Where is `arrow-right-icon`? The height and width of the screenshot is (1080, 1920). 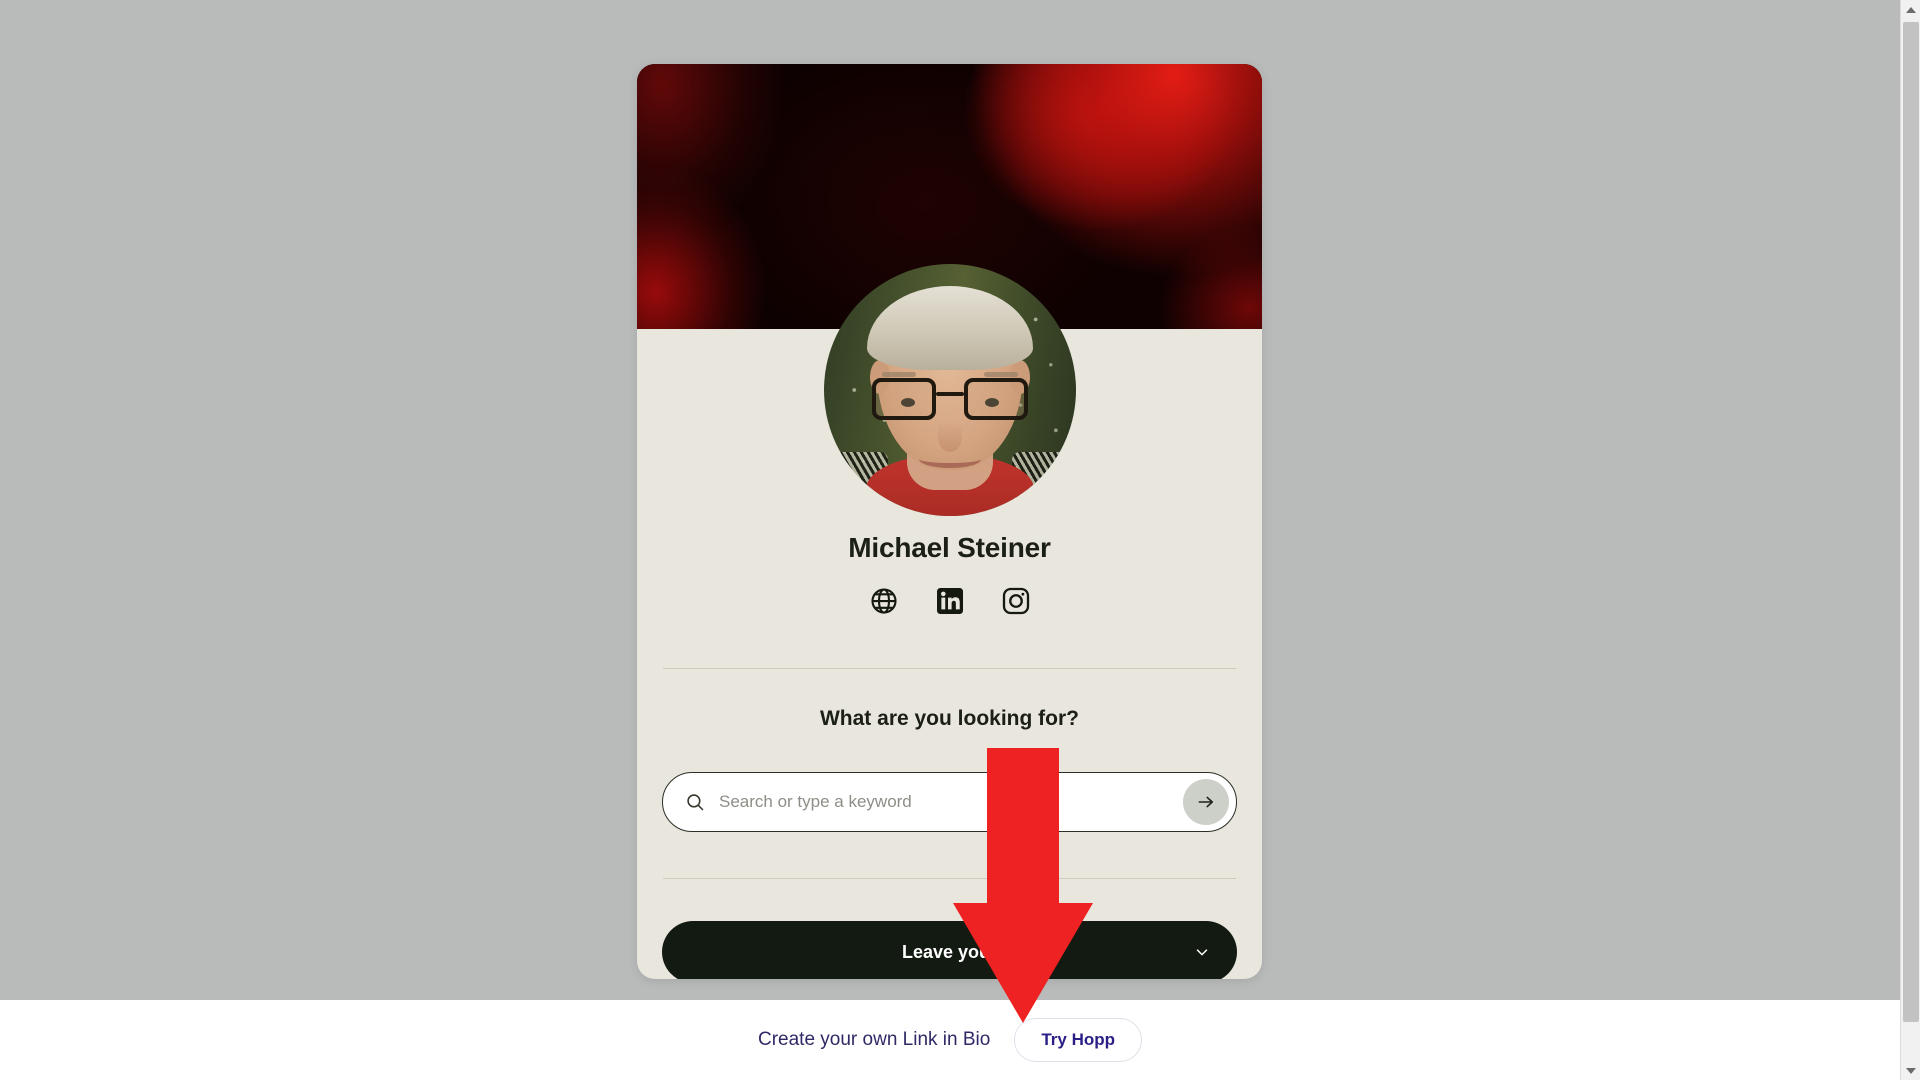
arrow-right-icon is located at coordinates (1206, 802).